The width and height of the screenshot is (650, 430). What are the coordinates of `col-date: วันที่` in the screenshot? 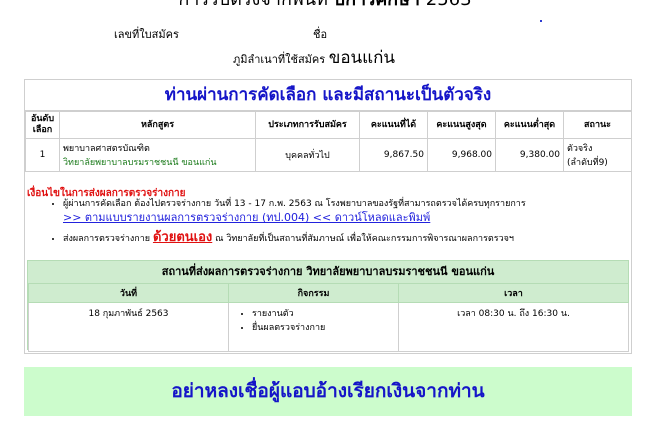 It's located at (128, 293).